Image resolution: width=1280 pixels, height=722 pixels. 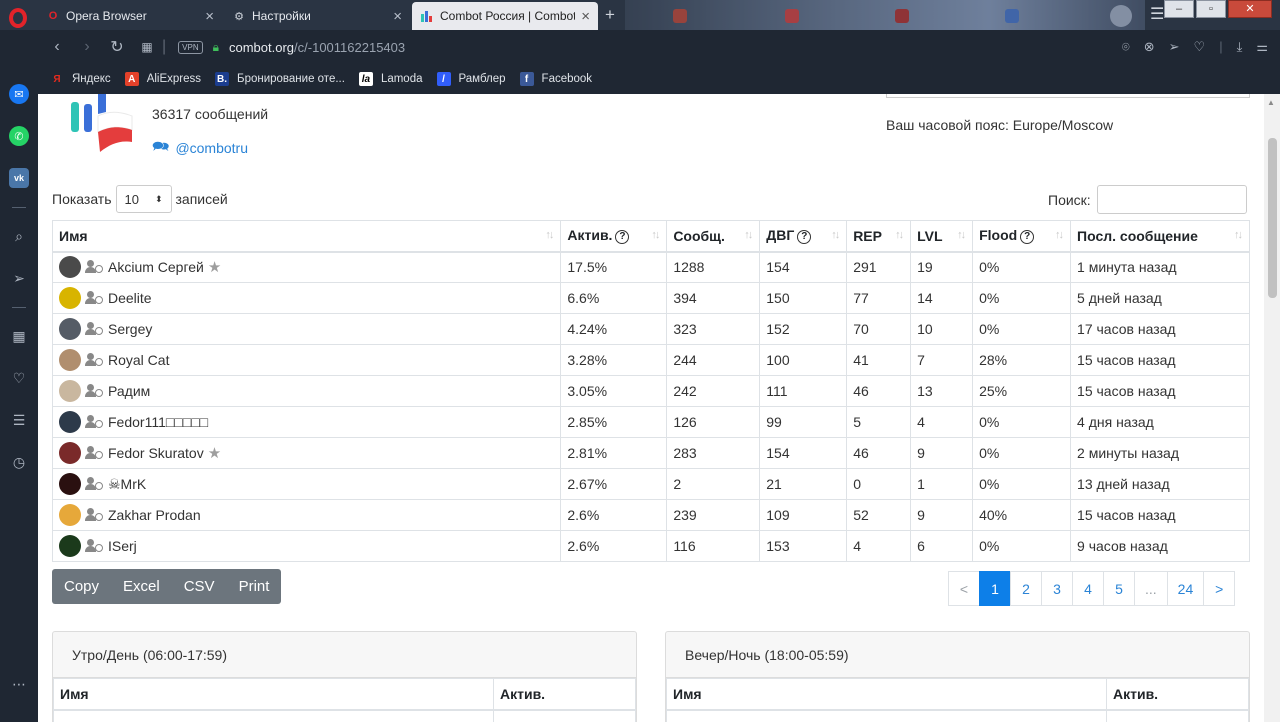 What do you see at coordinates (147, 47) in the screenshot?
I see `tabs-grid-icon: ▦` at bounding box center [147, 47].